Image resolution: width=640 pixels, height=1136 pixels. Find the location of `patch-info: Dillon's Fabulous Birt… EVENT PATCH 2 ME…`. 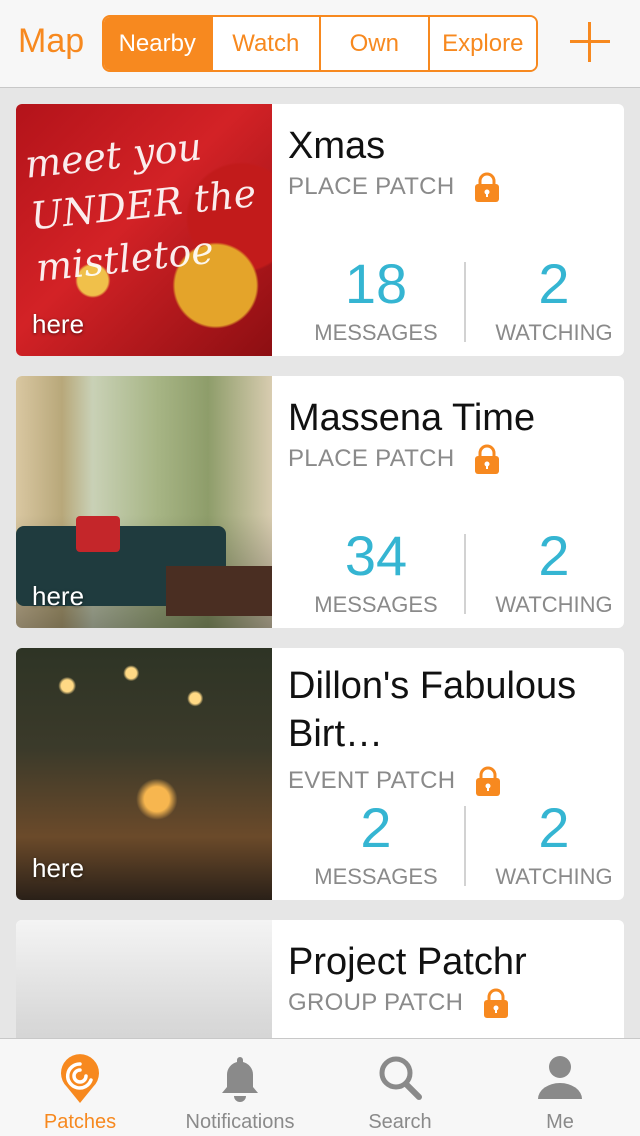

patch-info: Dillon's Fabulous Birt… EVENT PATCH 2 ME… is located at coordinates (456, 774).